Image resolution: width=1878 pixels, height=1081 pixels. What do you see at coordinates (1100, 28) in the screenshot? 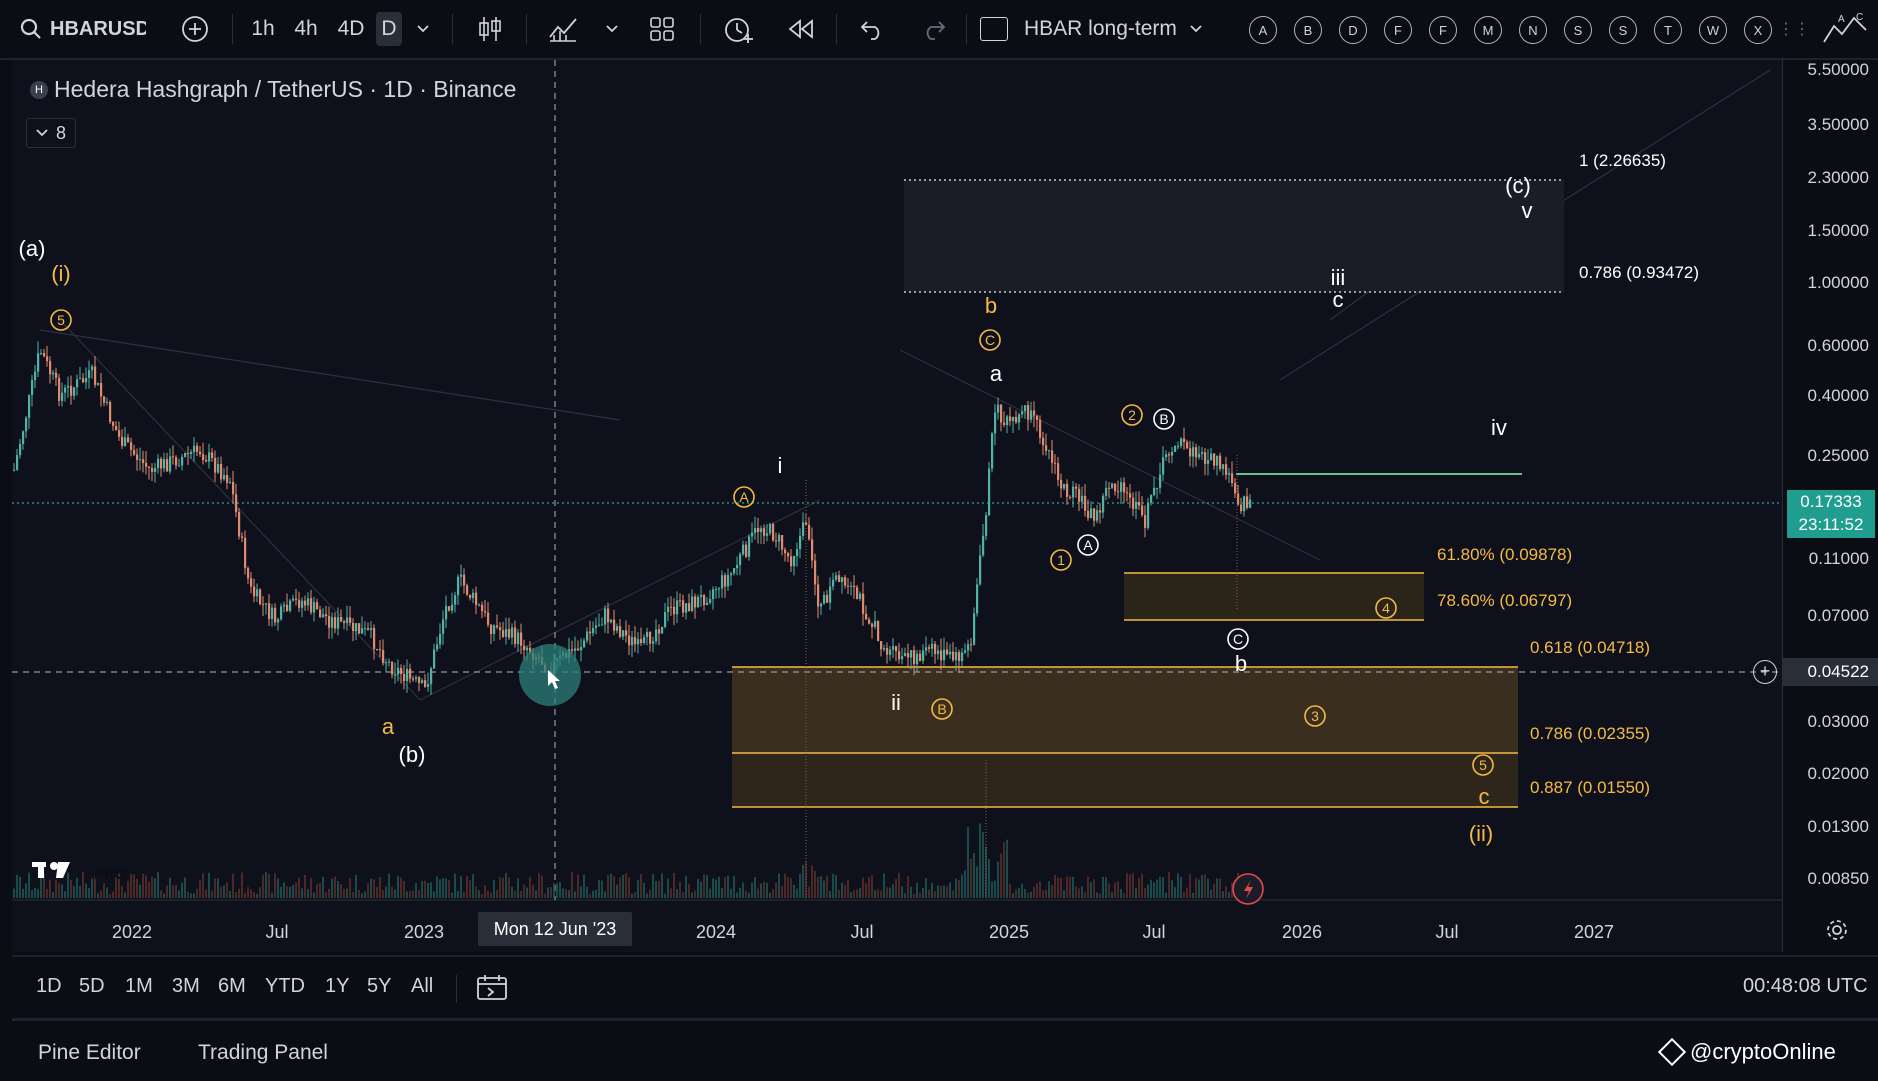
I see `layout-name: HBAR long-term` at bounding box center [1100, 28].